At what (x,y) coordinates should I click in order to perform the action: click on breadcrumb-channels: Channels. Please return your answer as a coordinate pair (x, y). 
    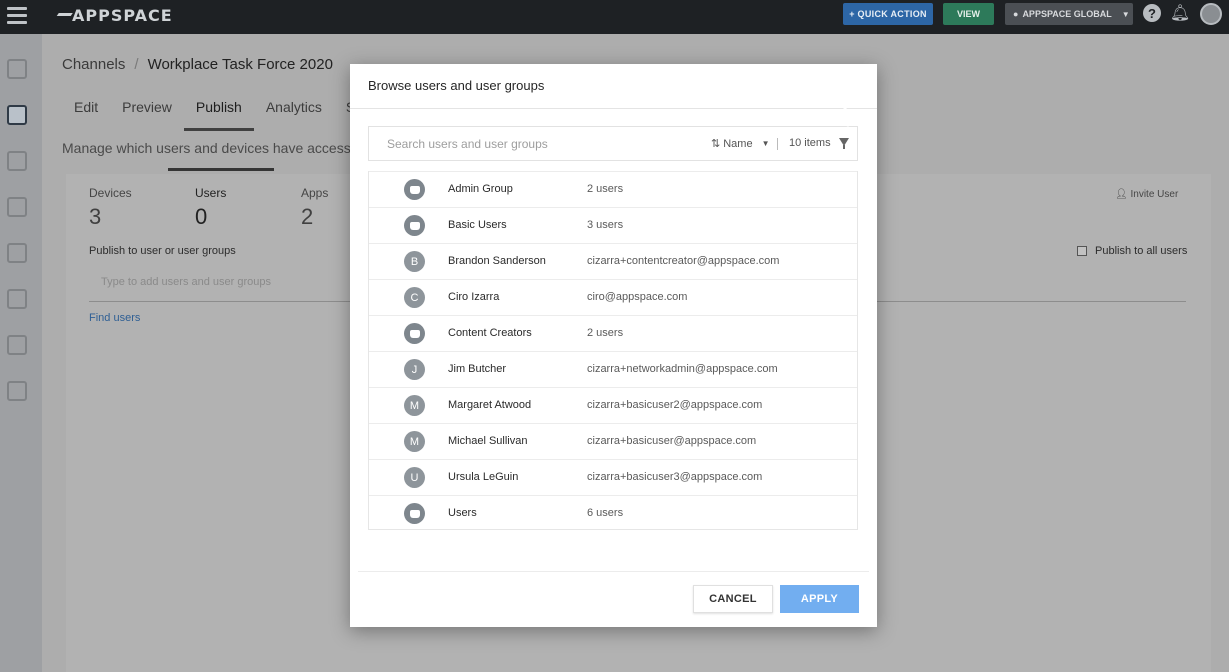
    Looking at the image, I should click on (93, 64).